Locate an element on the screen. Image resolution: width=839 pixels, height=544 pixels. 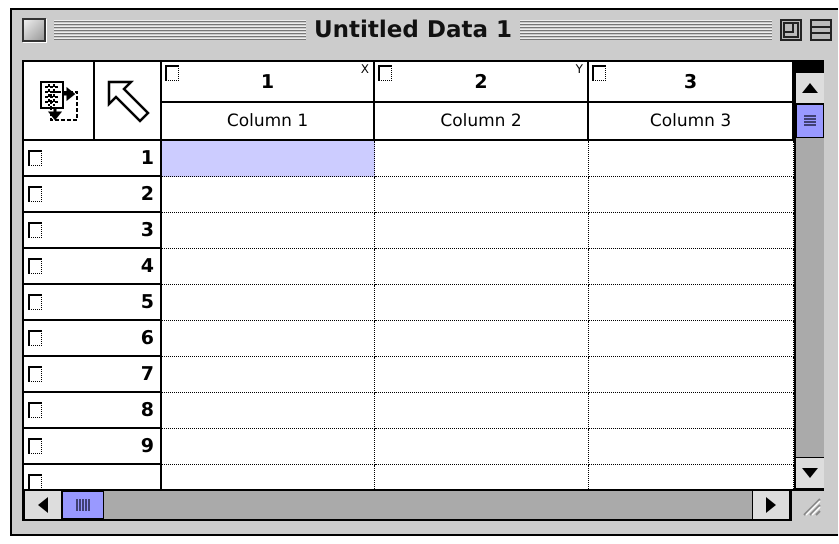
close-box is located at coordinates (34, 30).